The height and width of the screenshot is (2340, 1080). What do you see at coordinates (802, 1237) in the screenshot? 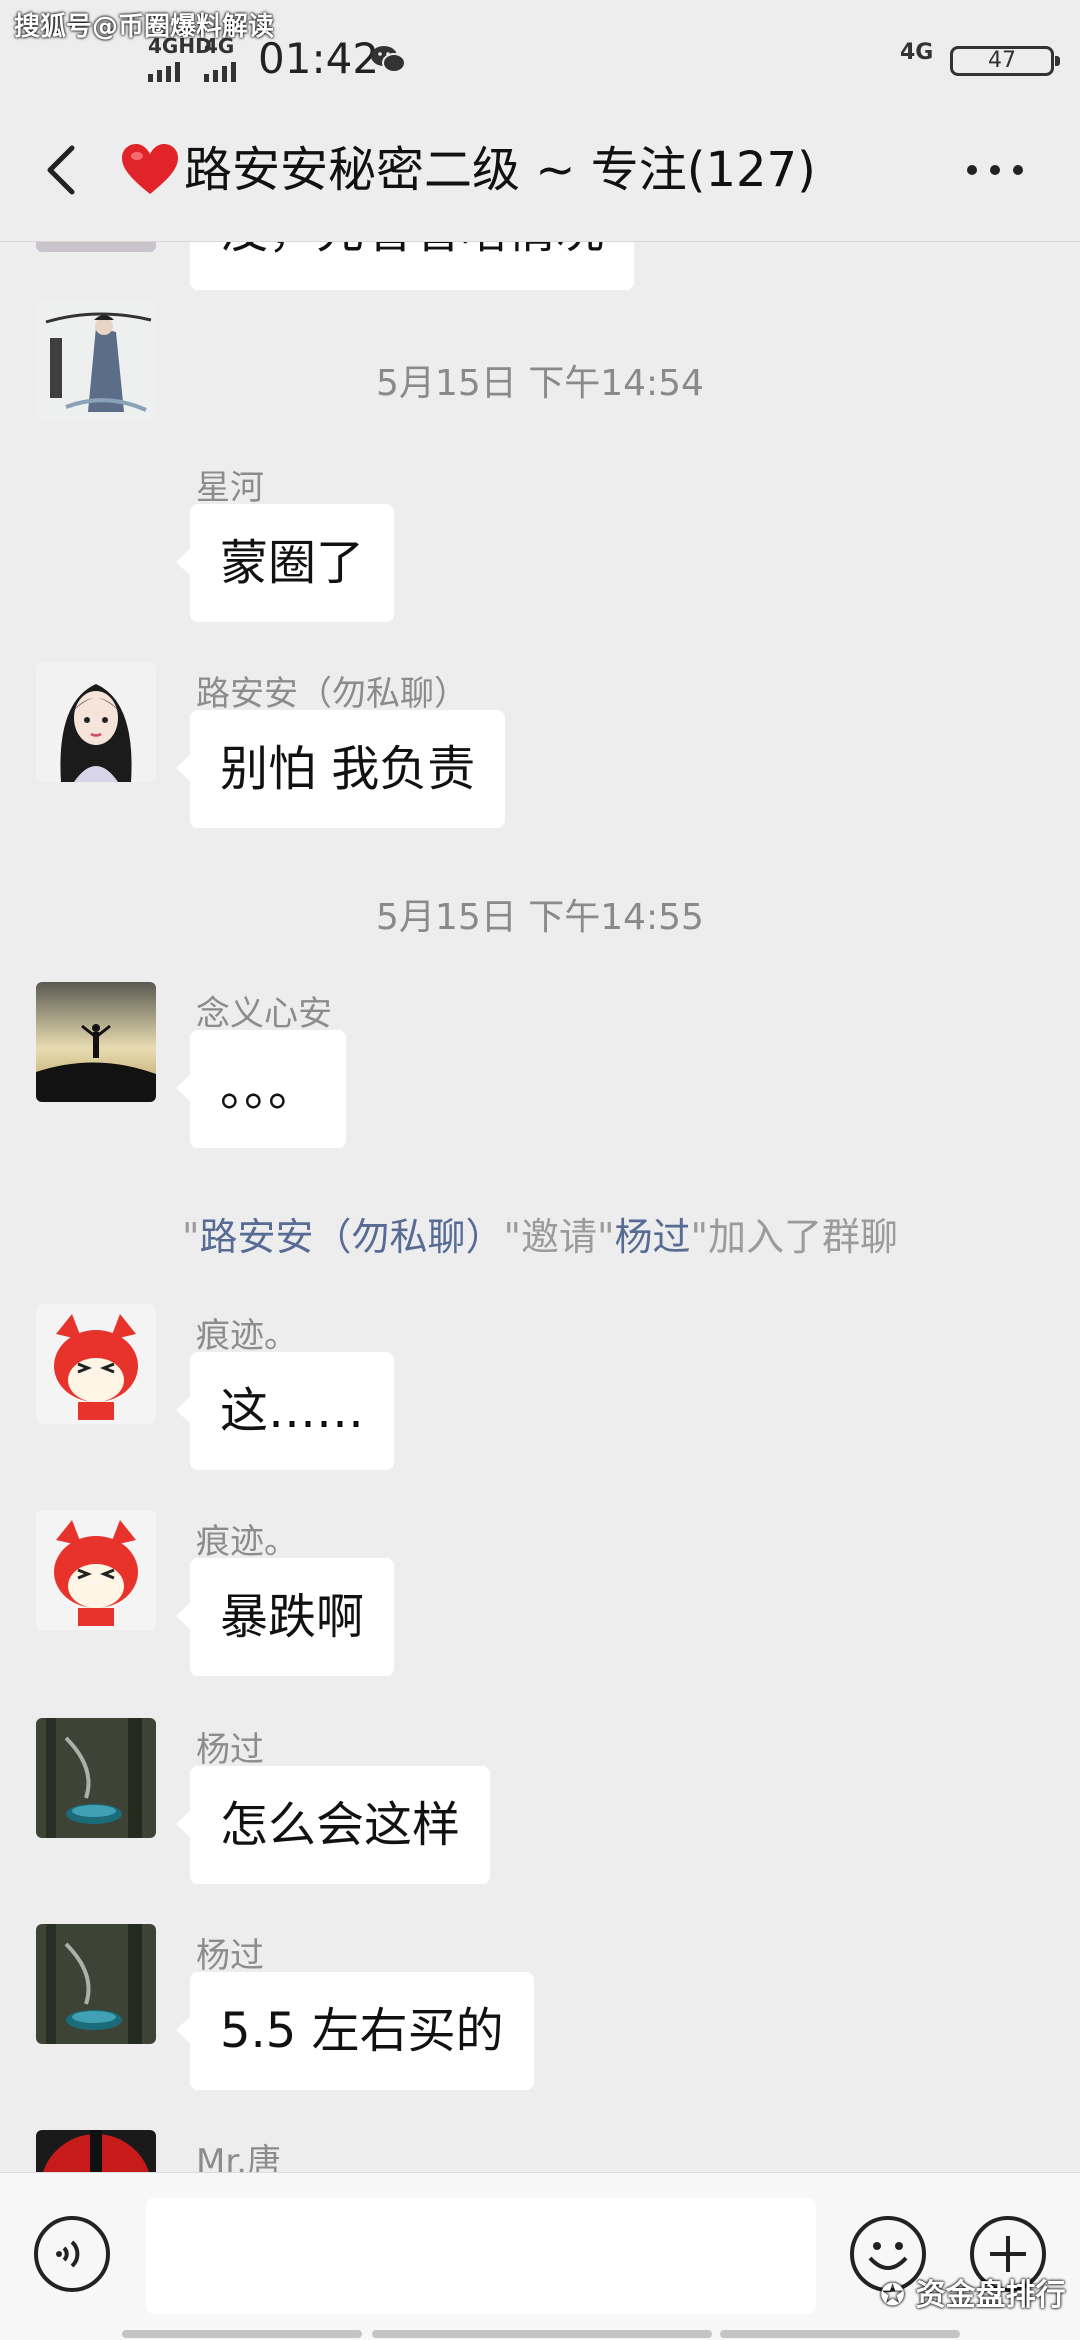
I see `system-suffix: 加入了群聊` at bounding box center [802, 1237].